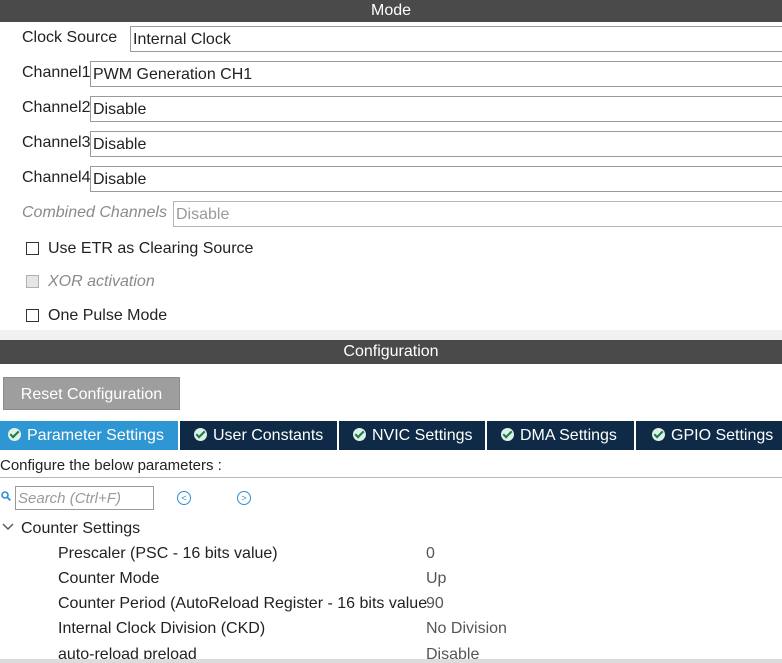  I want to click on configuration-header: Configuration, so click(391, 352).